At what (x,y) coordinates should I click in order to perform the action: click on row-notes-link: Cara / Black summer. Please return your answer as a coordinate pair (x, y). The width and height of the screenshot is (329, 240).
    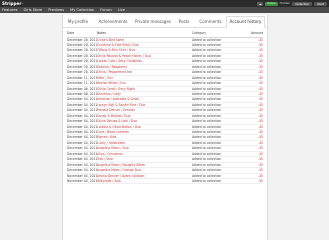
    Looking at the image, I should click on (144, 132).